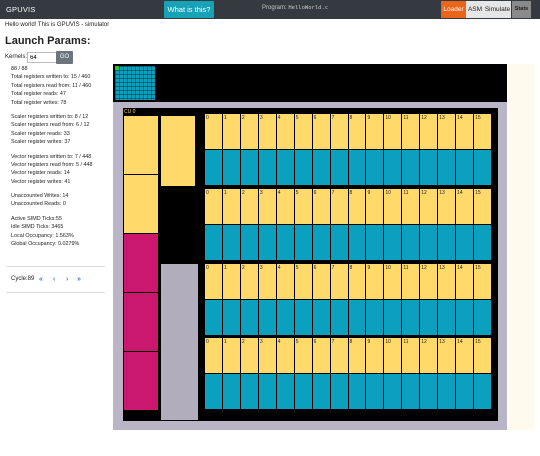 The image size is (540, 456). What do you see at coordinates (442, 342) in the screenshot?
I see `lane-number: 13` at bounding box center [442, 342].